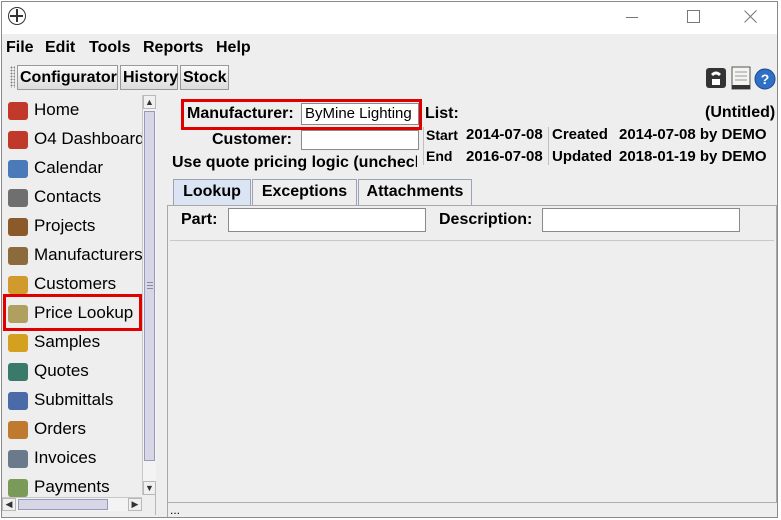  What do you see at coordinates (18, 459) in the screenshot?
I see `invoices-icon` at bounding box center [18, 459].